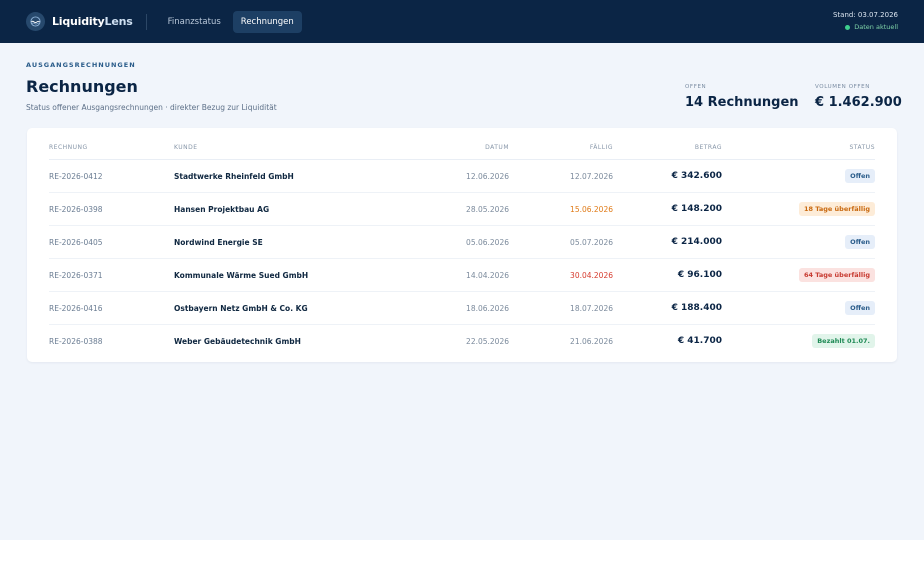 The height and width of the screenshot is (578, 924). What do you see at coordinates (836, 275) in the screenshot?
I see `status-badge: 64 Tage überfällig` at bounding box center [836, 275].